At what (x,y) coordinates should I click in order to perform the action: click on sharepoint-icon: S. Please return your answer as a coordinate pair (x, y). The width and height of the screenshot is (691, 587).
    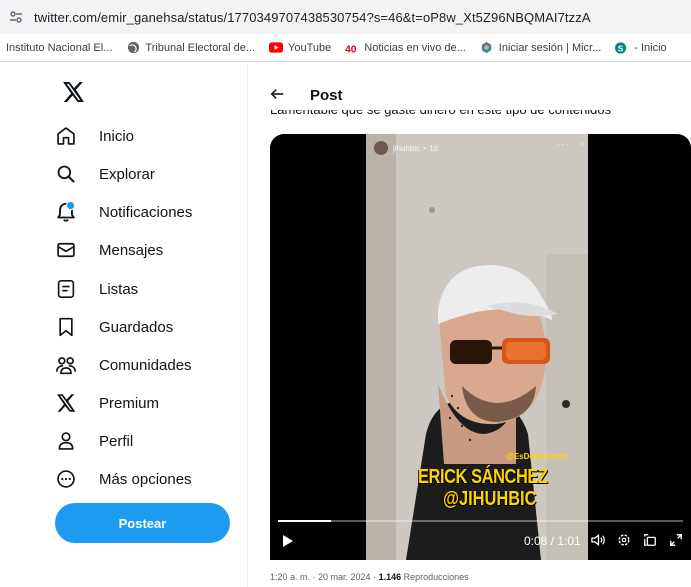
    Looking at the image, I should click on (622, 48).